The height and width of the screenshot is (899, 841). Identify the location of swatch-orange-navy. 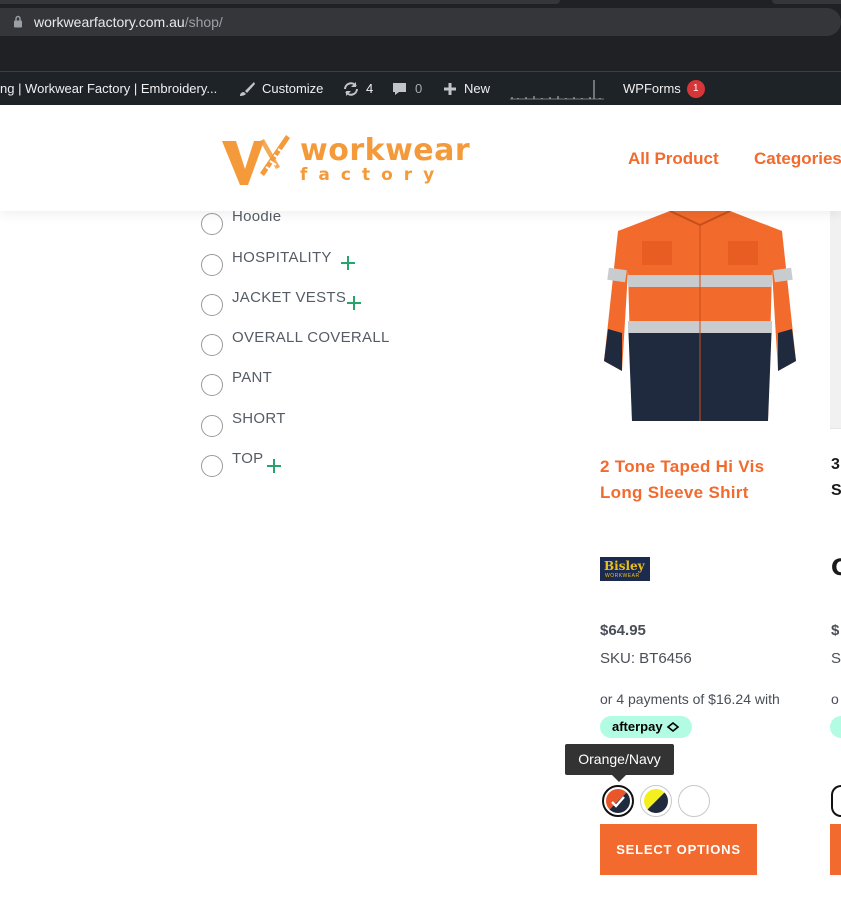
(618, 801).